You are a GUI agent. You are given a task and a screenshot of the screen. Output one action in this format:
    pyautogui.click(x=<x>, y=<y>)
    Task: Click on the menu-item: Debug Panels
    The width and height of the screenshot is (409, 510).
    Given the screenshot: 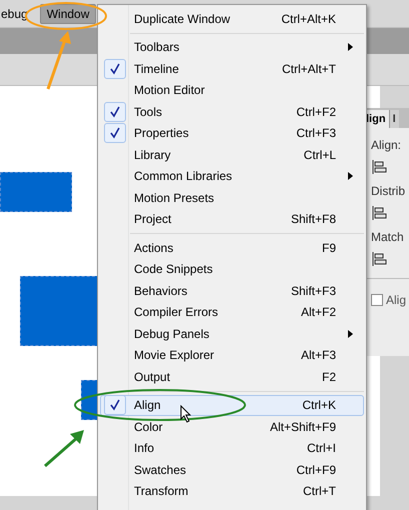 What is the action you would take?
    pyautogui.click(x=232, y=333)
    